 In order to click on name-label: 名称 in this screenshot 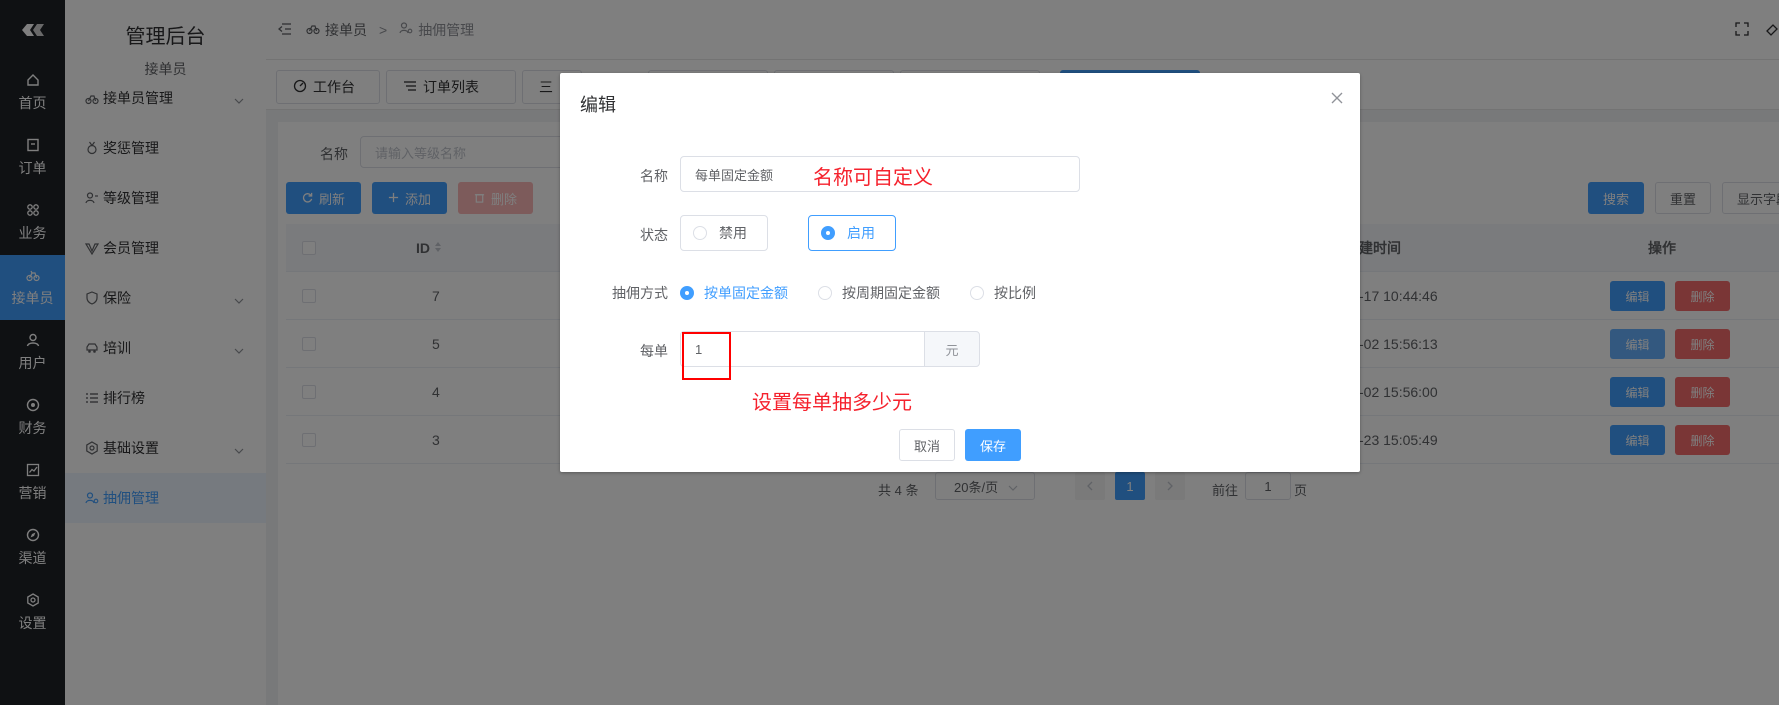, I will do `click(654, 176)`.